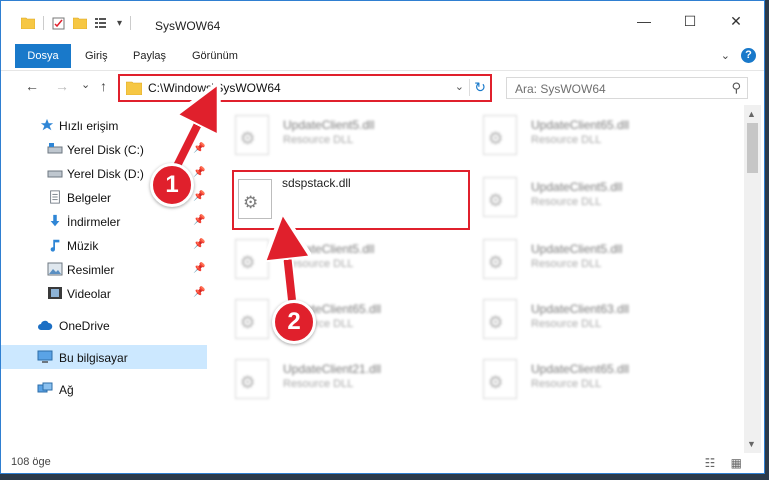 The height and width of the screenshot is (480, 769). I want to click on customize-icon, so click(102, 23).